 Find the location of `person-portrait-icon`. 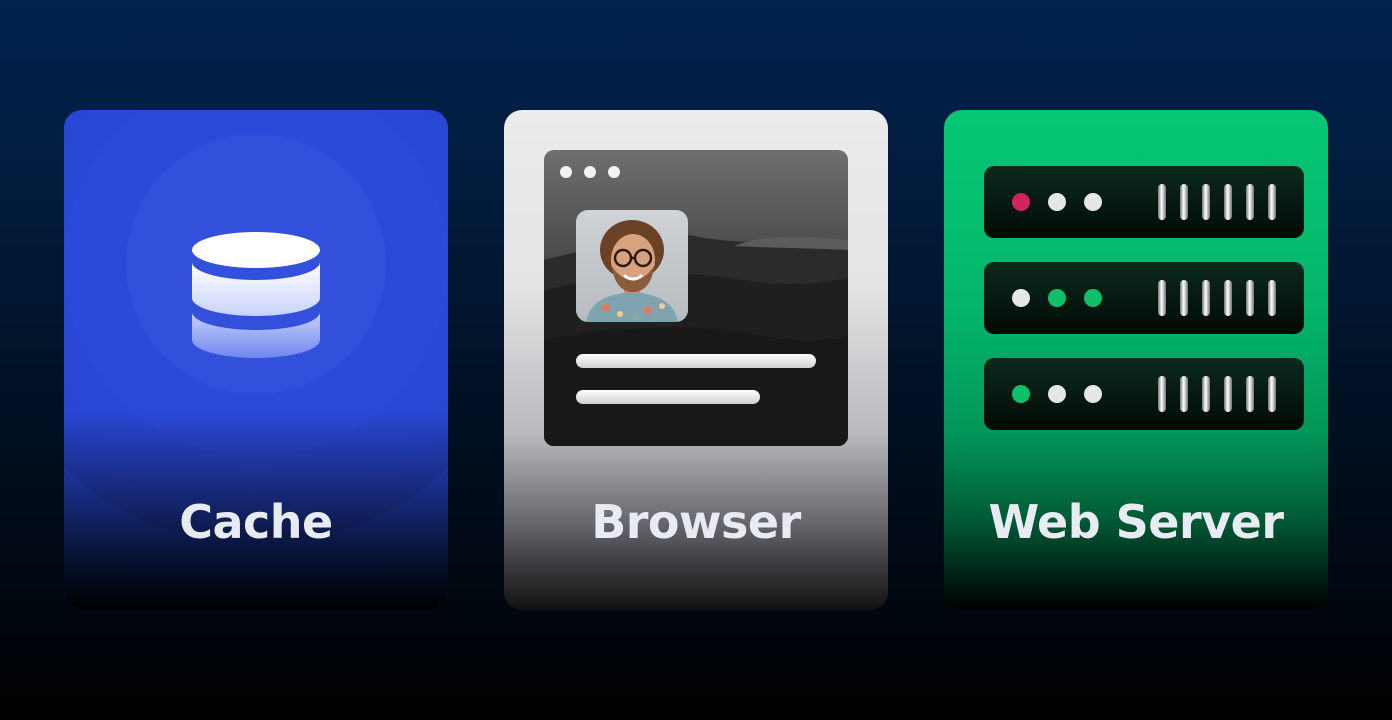

person-portrait-icon is located at coordinates (632, 271).